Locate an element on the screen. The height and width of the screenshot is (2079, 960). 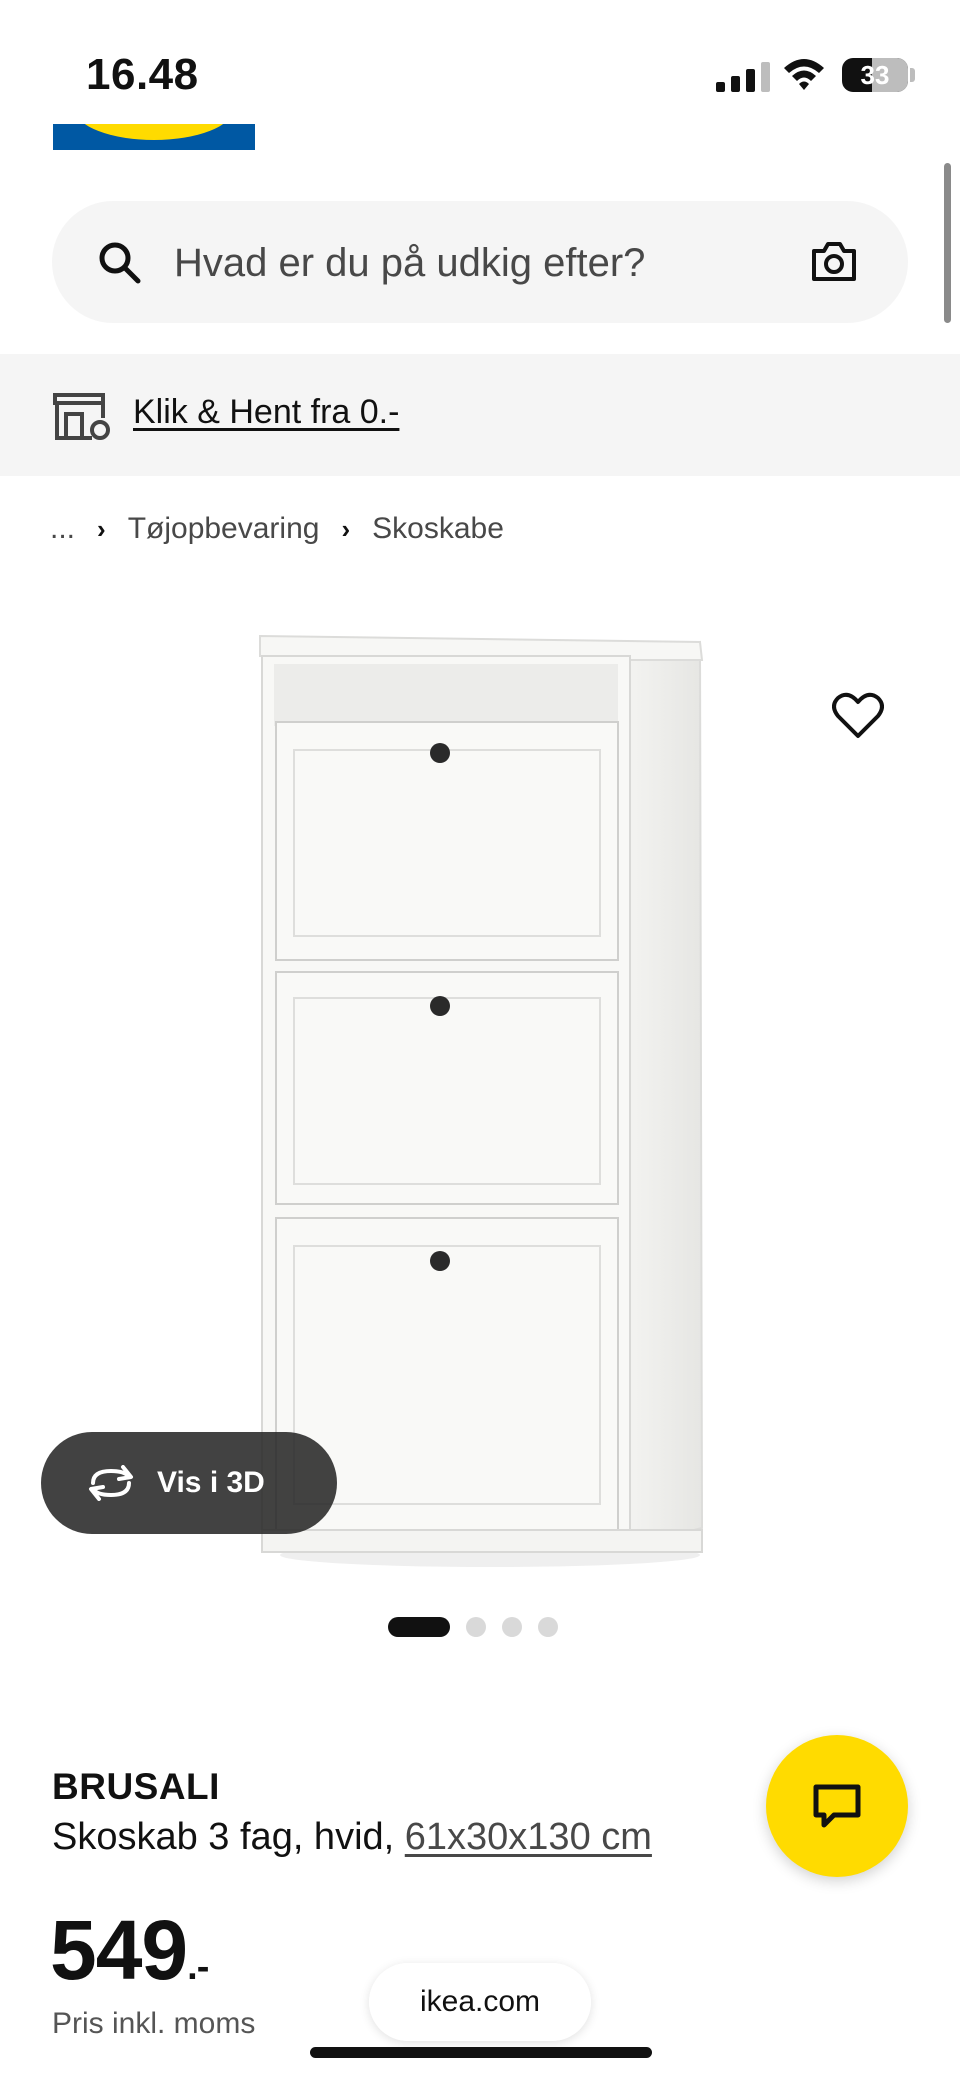
home-indicator is located at coordinates (481, 2052).